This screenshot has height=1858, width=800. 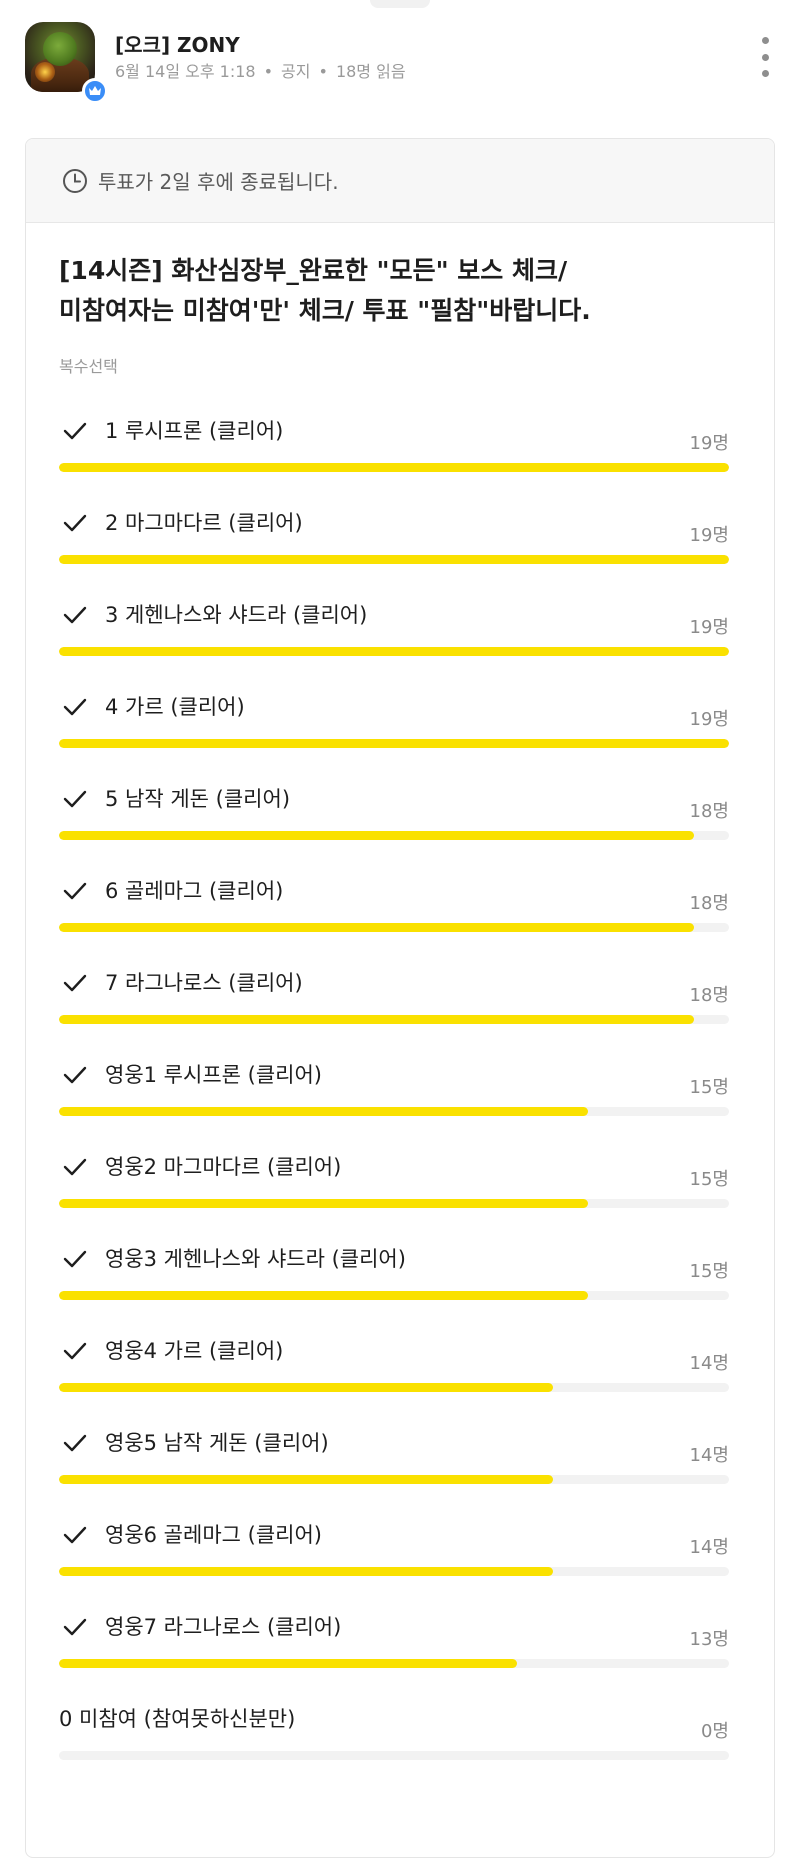 What do you see at coordinates (204, 983) in the screenshot?
I see `poll-option-label: 7 라그나로스 (클리어)` at bounding box center [204, 983].